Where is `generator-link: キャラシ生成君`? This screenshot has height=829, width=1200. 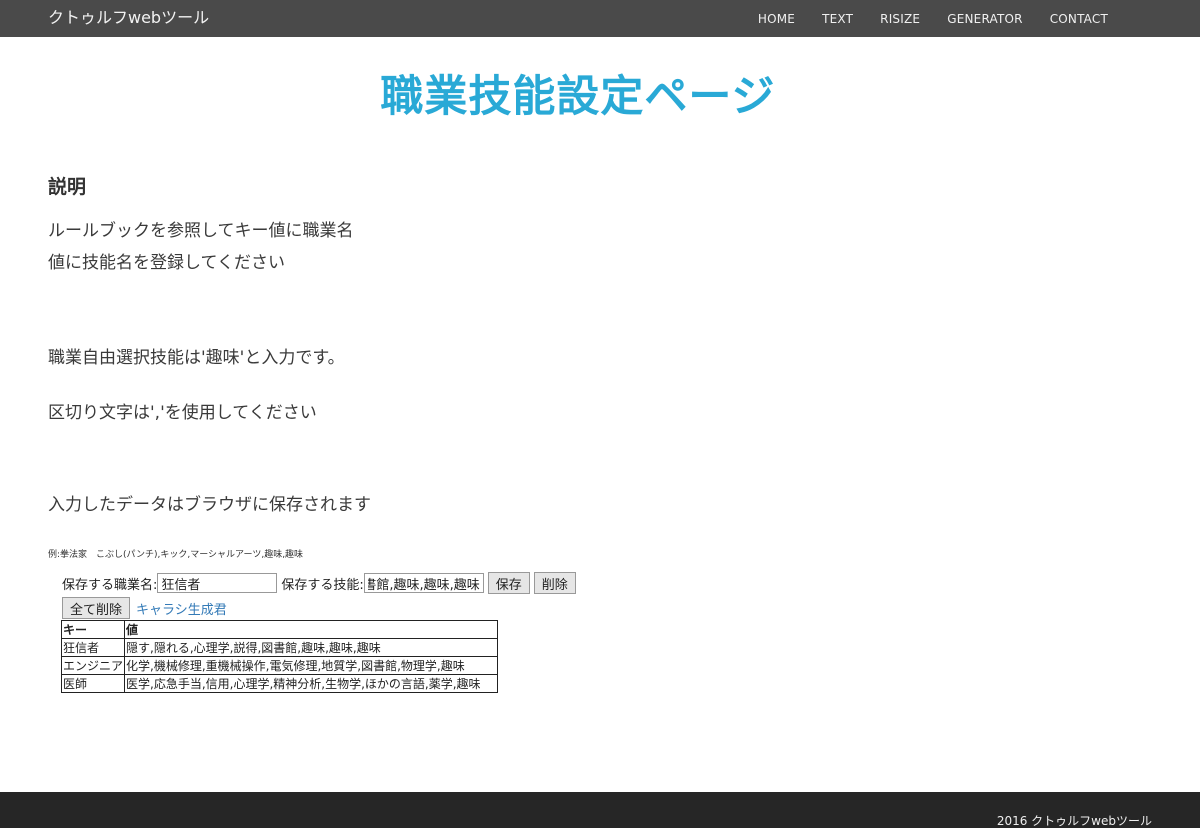
generator-link: キャラシ生成君 is located at coordinates (181, 608).